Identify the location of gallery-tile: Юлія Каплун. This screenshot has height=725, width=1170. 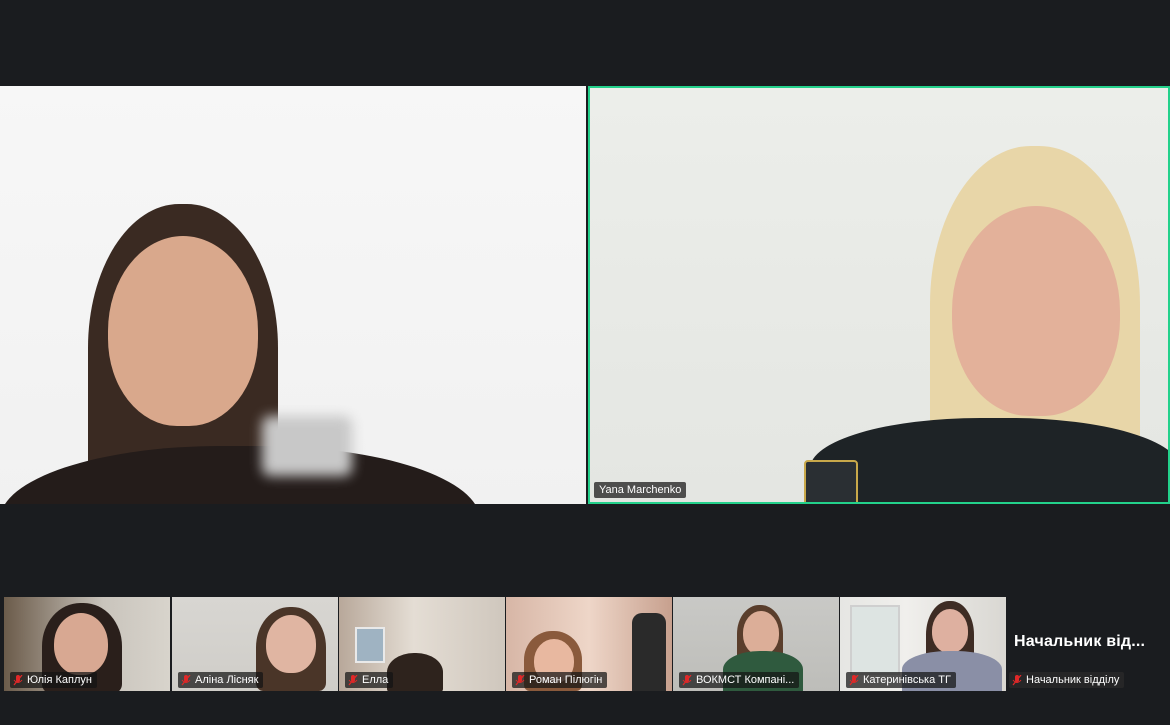
(87, 644).